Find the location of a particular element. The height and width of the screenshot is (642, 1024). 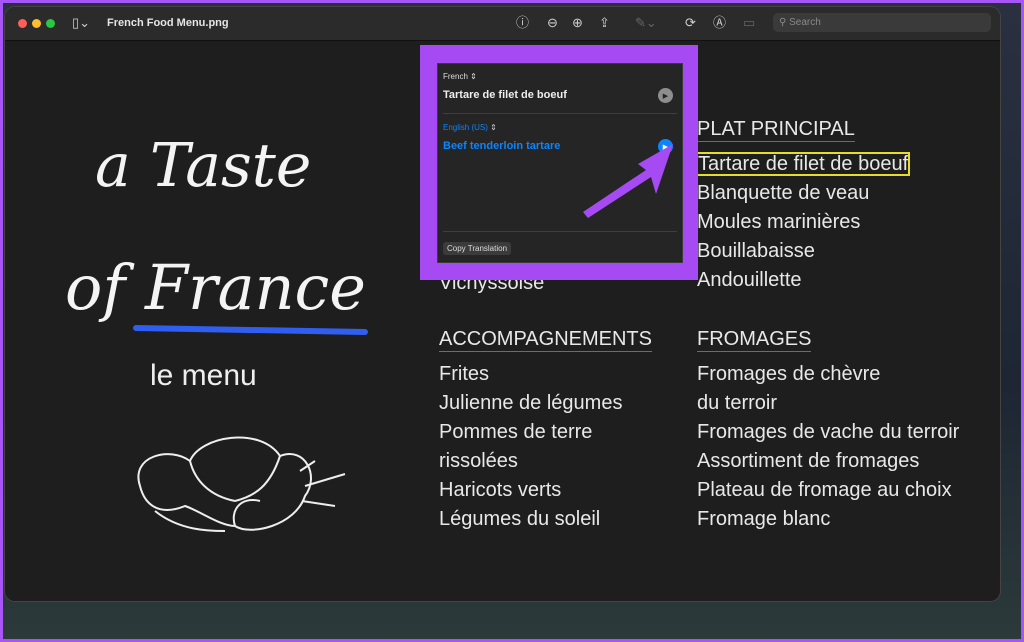

menu-item: Blanquette de veau is located at coordinates (783, 193).